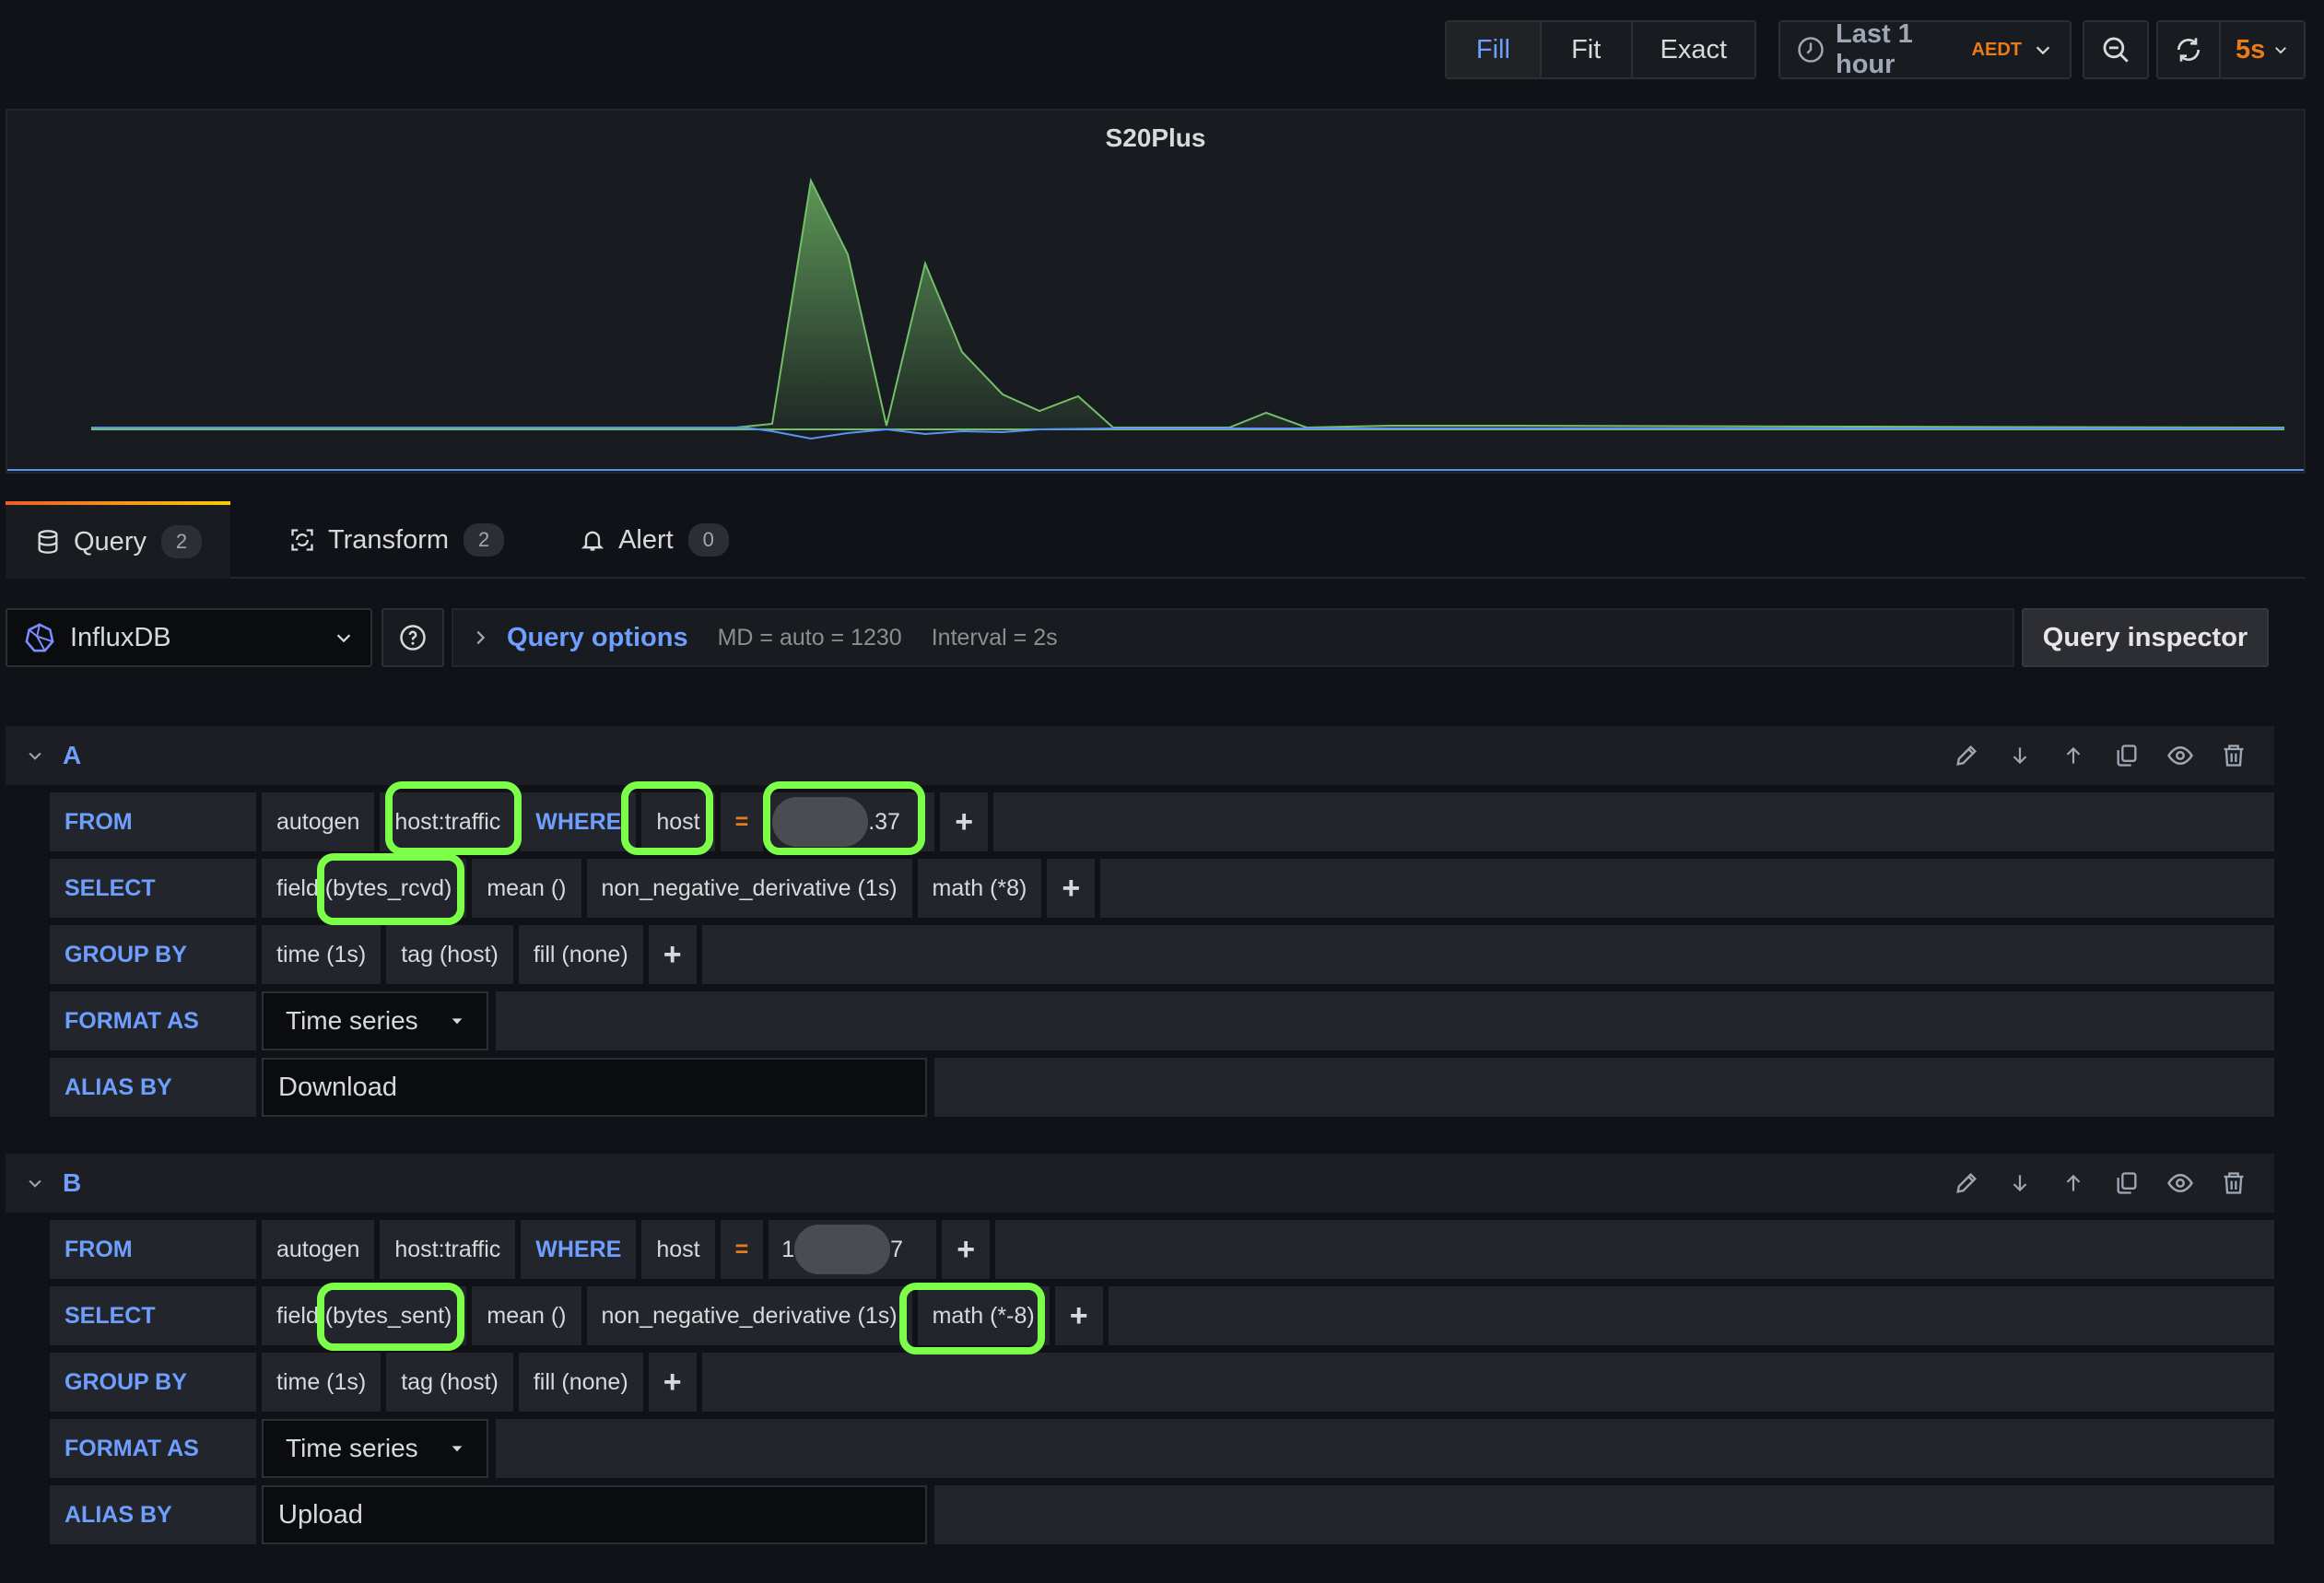 This screenshot has height=1583, width=2324. What do you see at coordinates (118, 540) in the screenshot?
I see `tab-query: Query 2` at bounding box center [118, 540].